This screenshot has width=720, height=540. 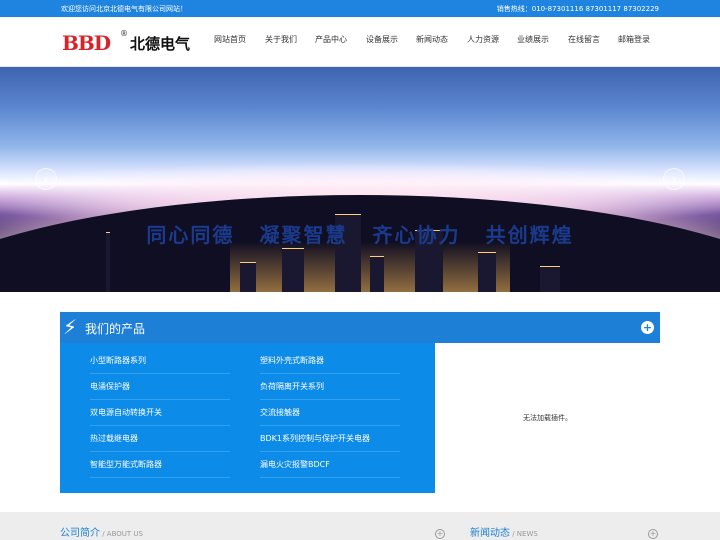 I want to click on nav-item-email: 邮箱登录, so click(x=634, y=39).